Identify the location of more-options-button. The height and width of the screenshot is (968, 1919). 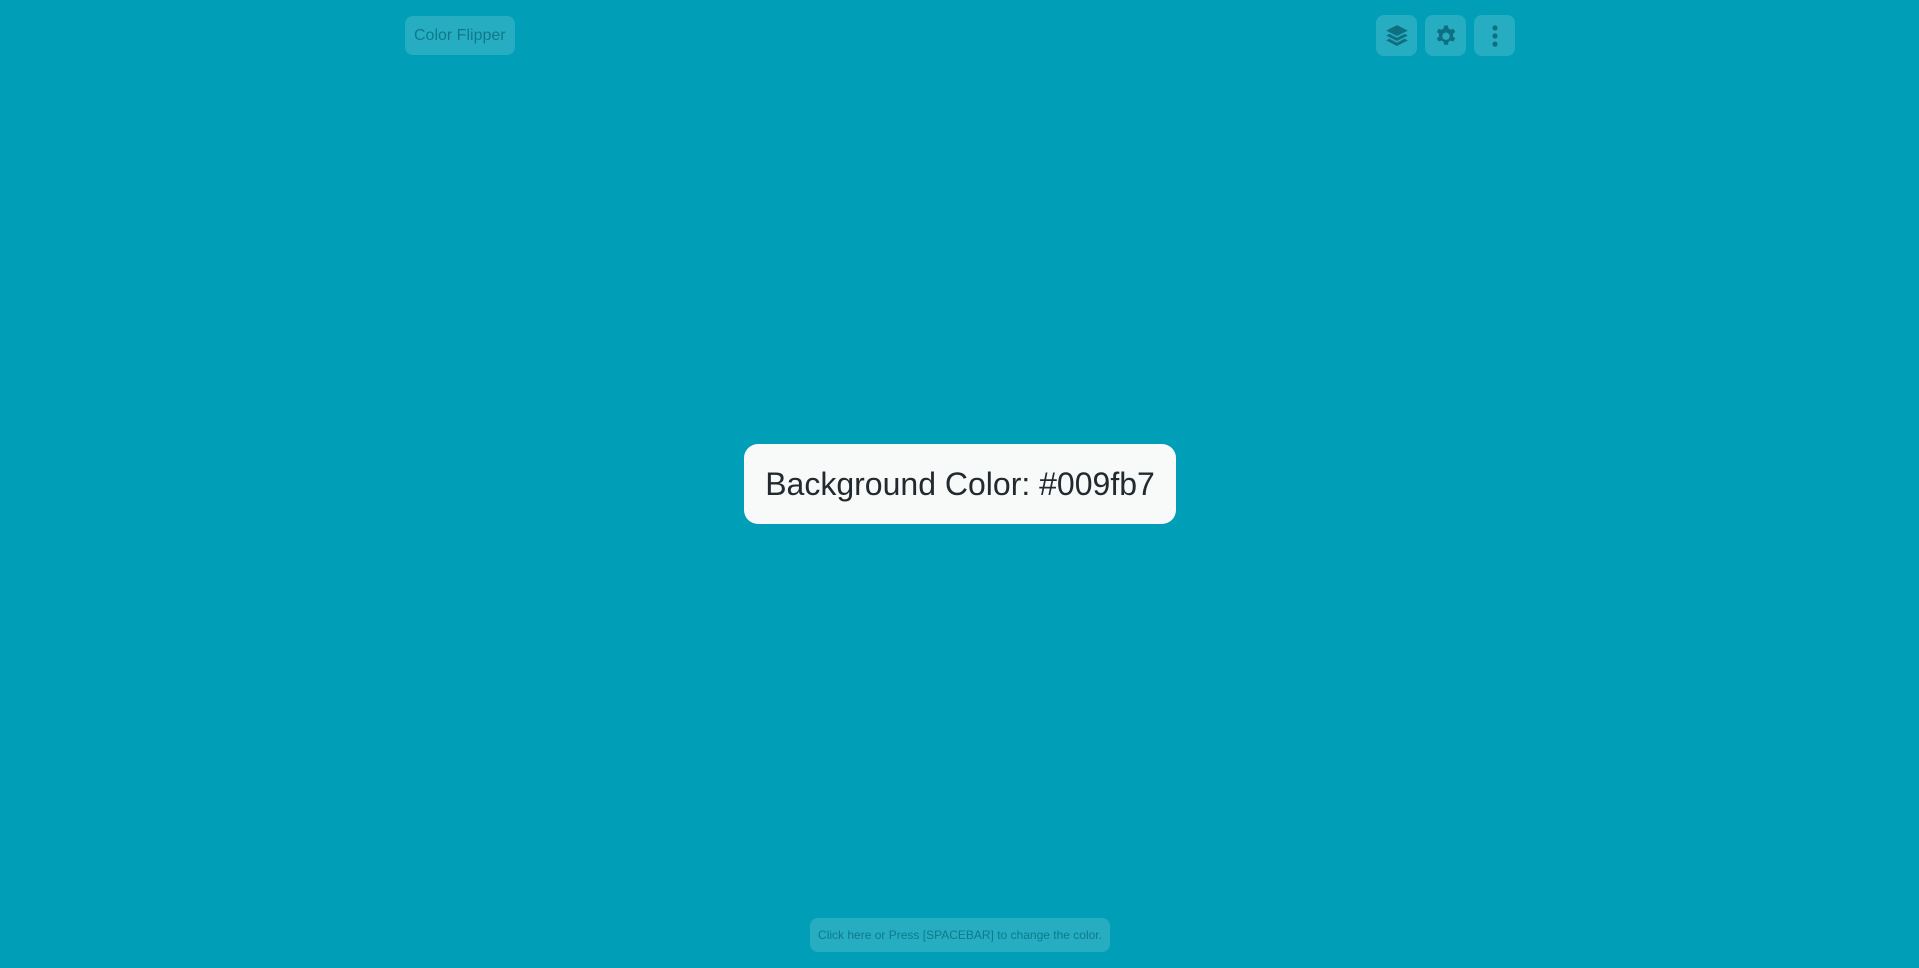
(1494, 35).